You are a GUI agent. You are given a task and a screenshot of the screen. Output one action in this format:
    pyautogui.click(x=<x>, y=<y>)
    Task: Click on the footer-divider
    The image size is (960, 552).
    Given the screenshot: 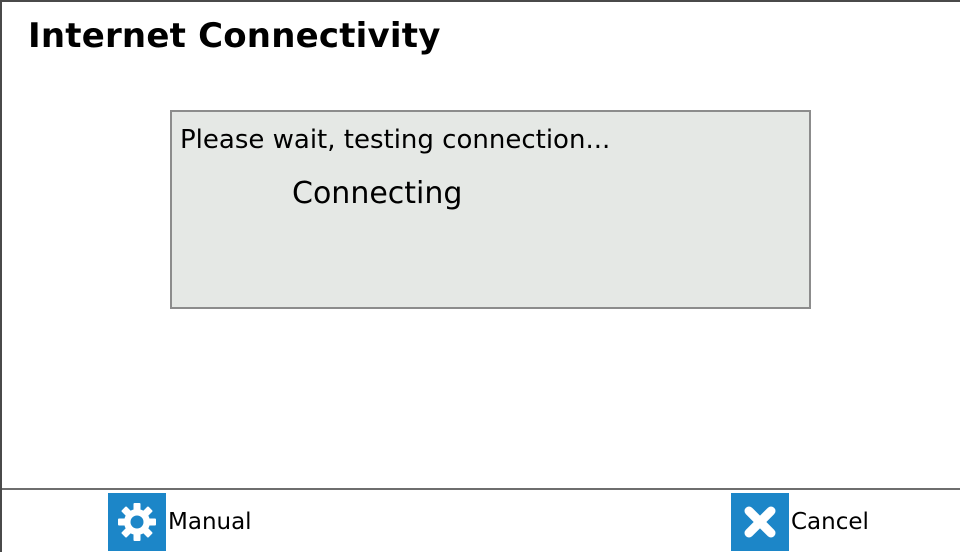 What is the action you would take?
    pyautogui.click(x=481, y=489)
    